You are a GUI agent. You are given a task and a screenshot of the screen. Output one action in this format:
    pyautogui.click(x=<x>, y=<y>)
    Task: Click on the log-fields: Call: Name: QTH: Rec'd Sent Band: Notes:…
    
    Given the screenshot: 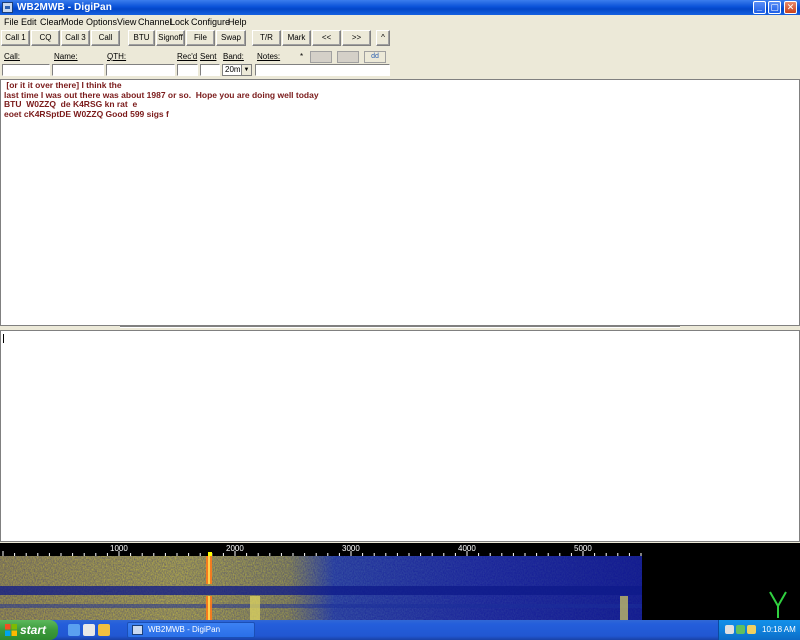 What is the action you would take?
    pyautogui.click(x=196, y=63)
    